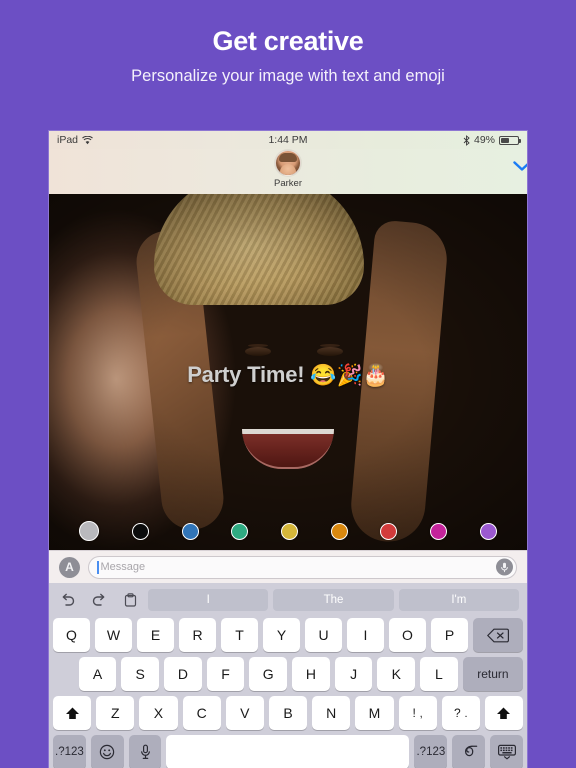 The image size is (576, 768). What do you see at coordinates (396, 674) in the screenshot?
I see `key-k: K` at bounding box center [396, 674].